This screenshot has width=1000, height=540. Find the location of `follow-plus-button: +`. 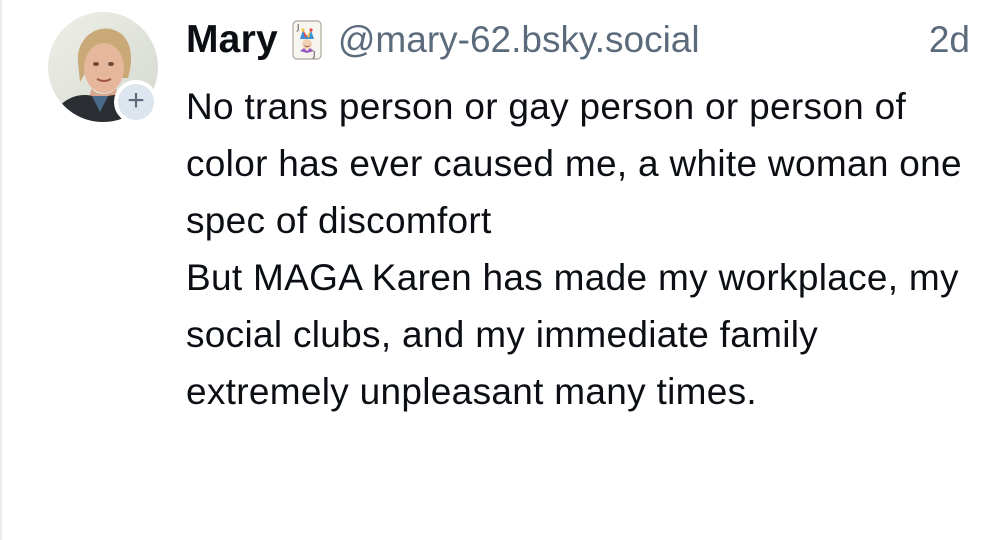

follow-plus-button: + is located at coordinates (136, 102).